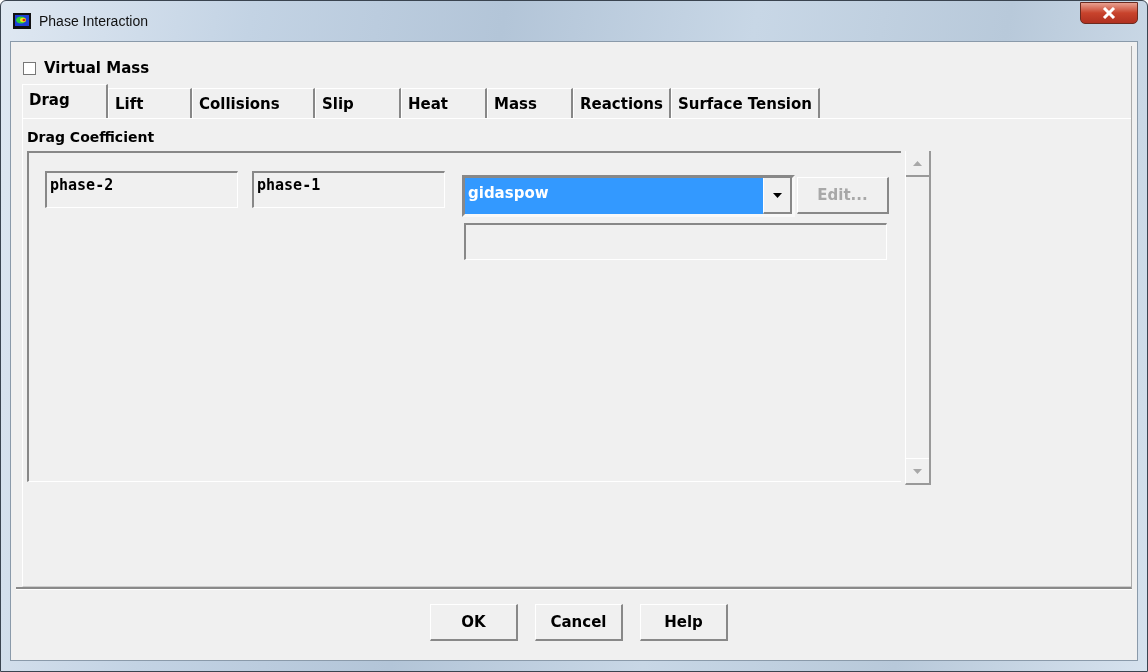  I want to click on scrollbar, so click(918, 318).